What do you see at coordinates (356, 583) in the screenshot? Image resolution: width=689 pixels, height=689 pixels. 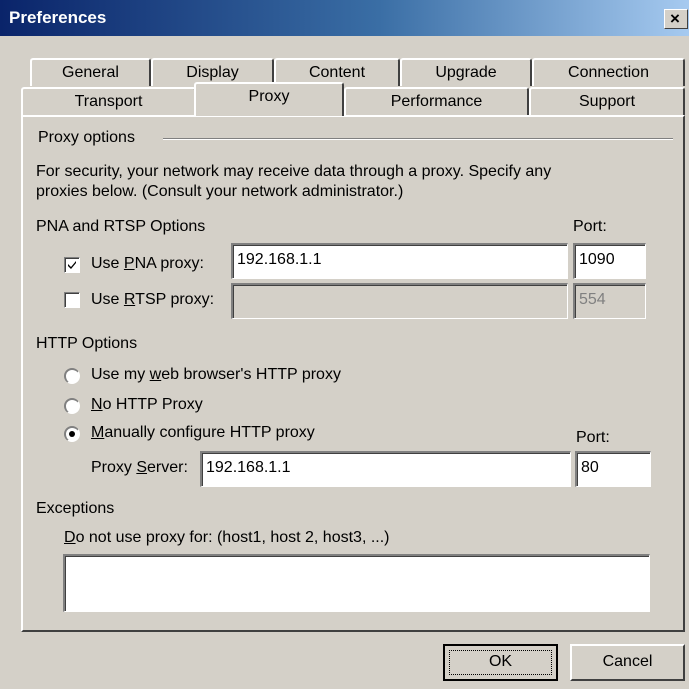 I see `exceptions-input` at bounding box center [356, 583].